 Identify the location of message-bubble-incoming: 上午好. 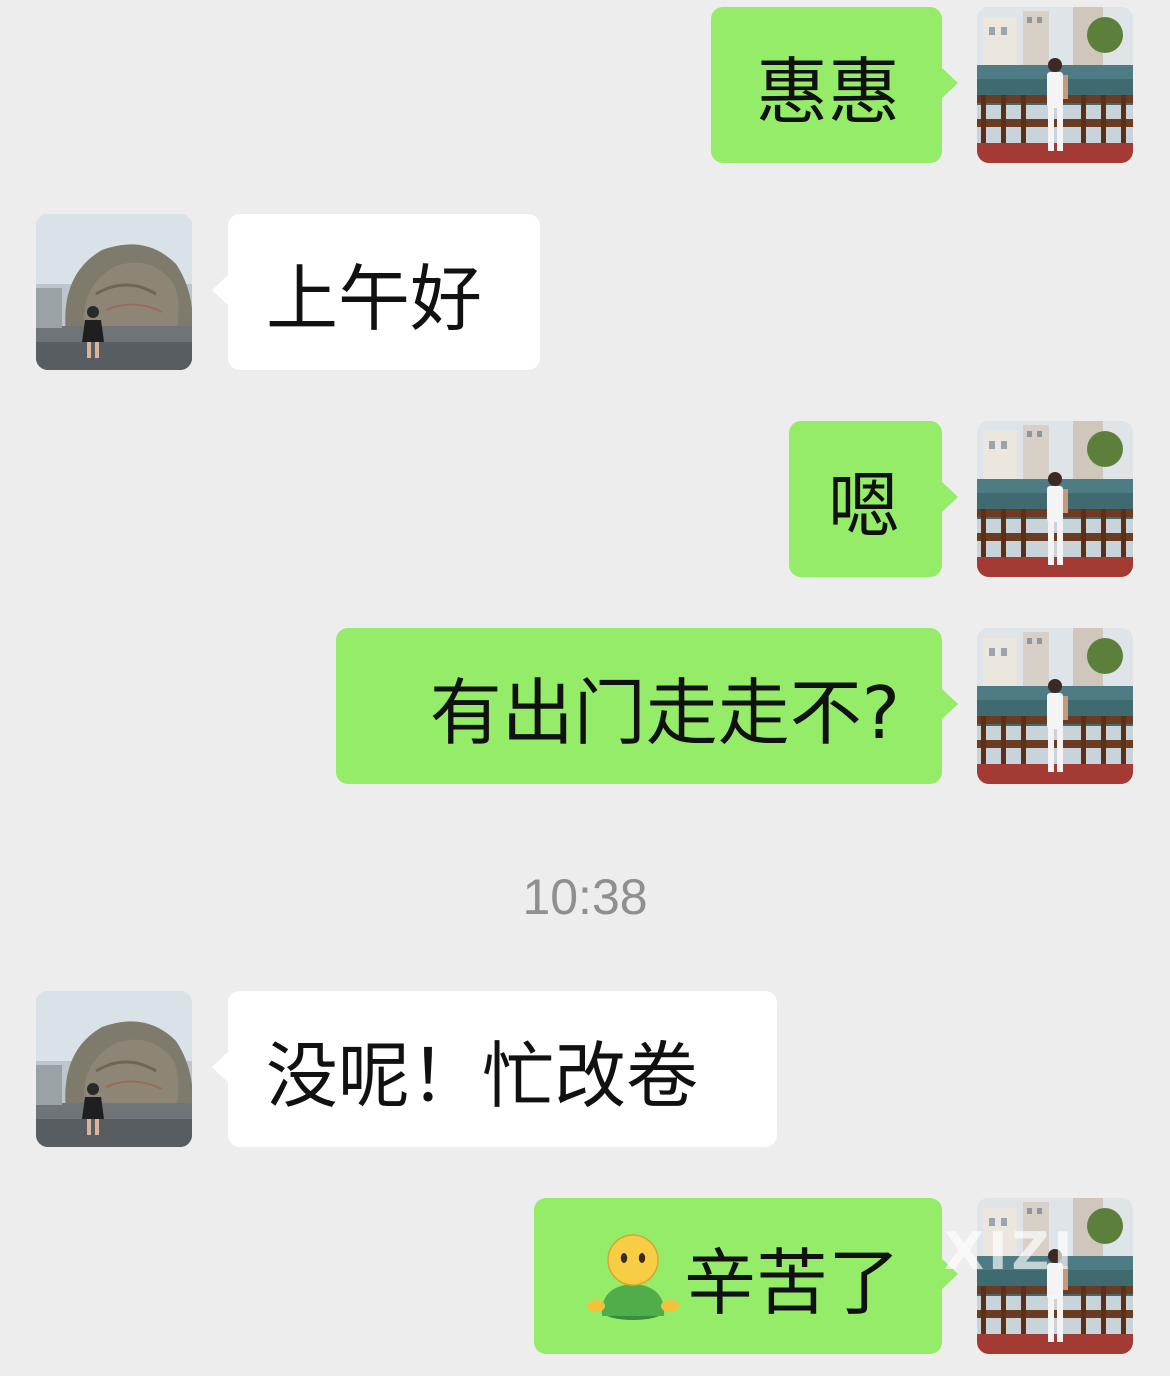
(376, 292).